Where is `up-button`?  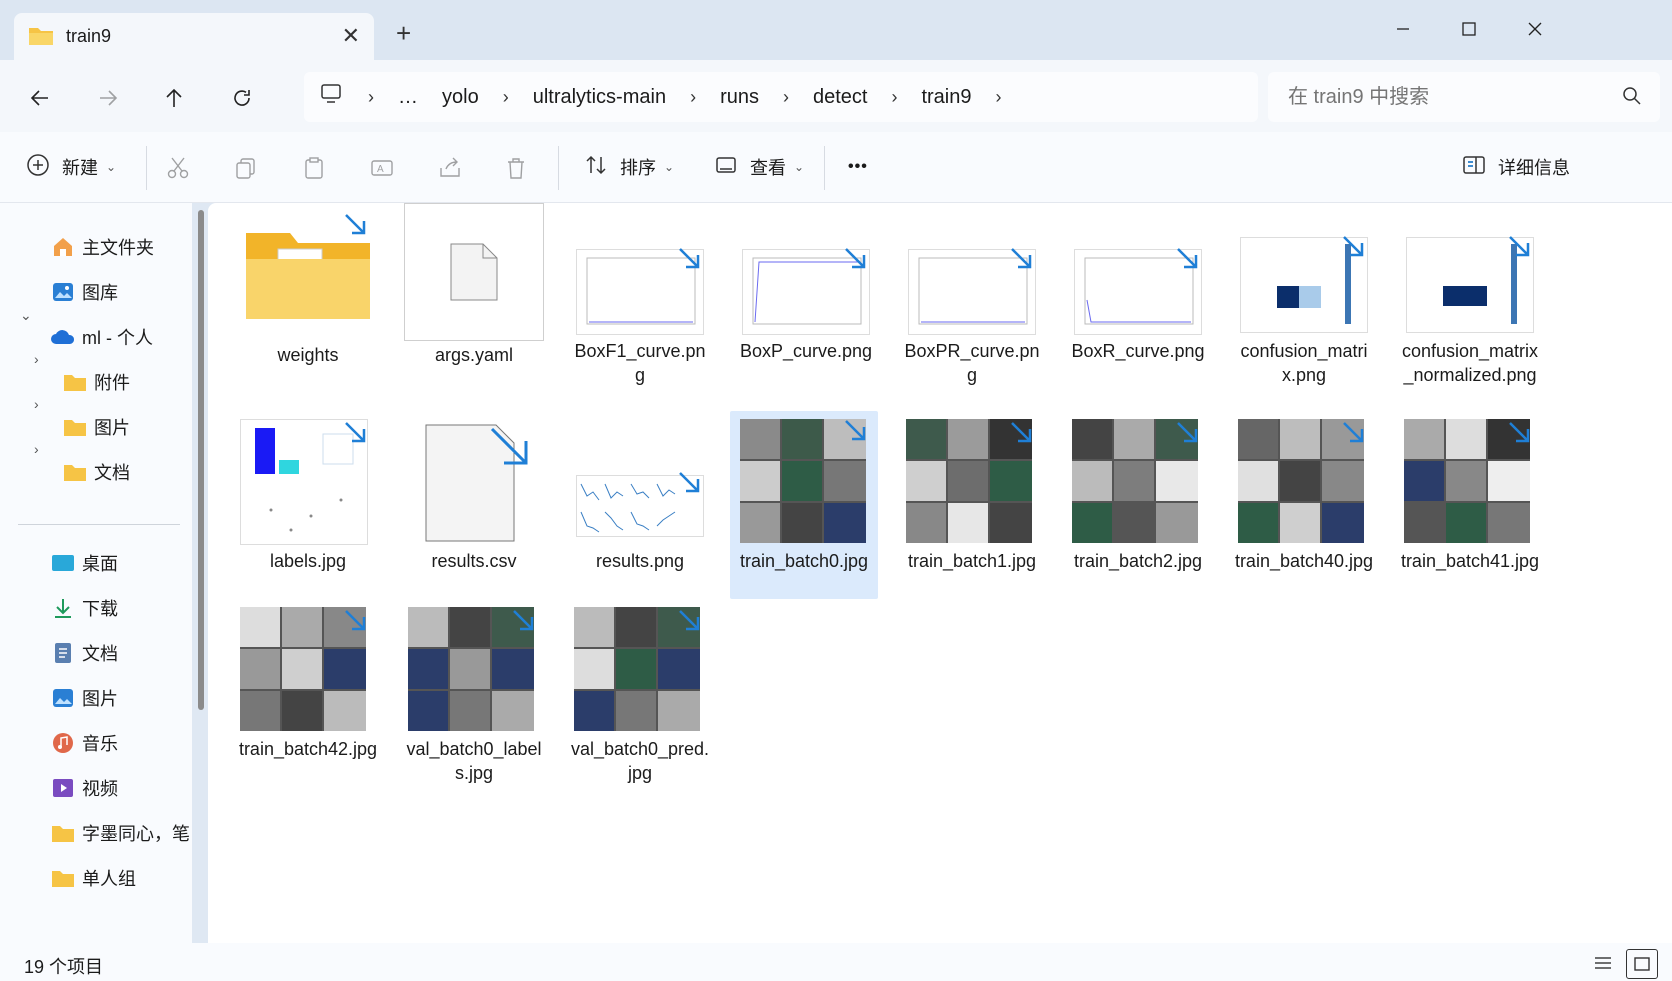
up-button is located at coordinates (174, 98).